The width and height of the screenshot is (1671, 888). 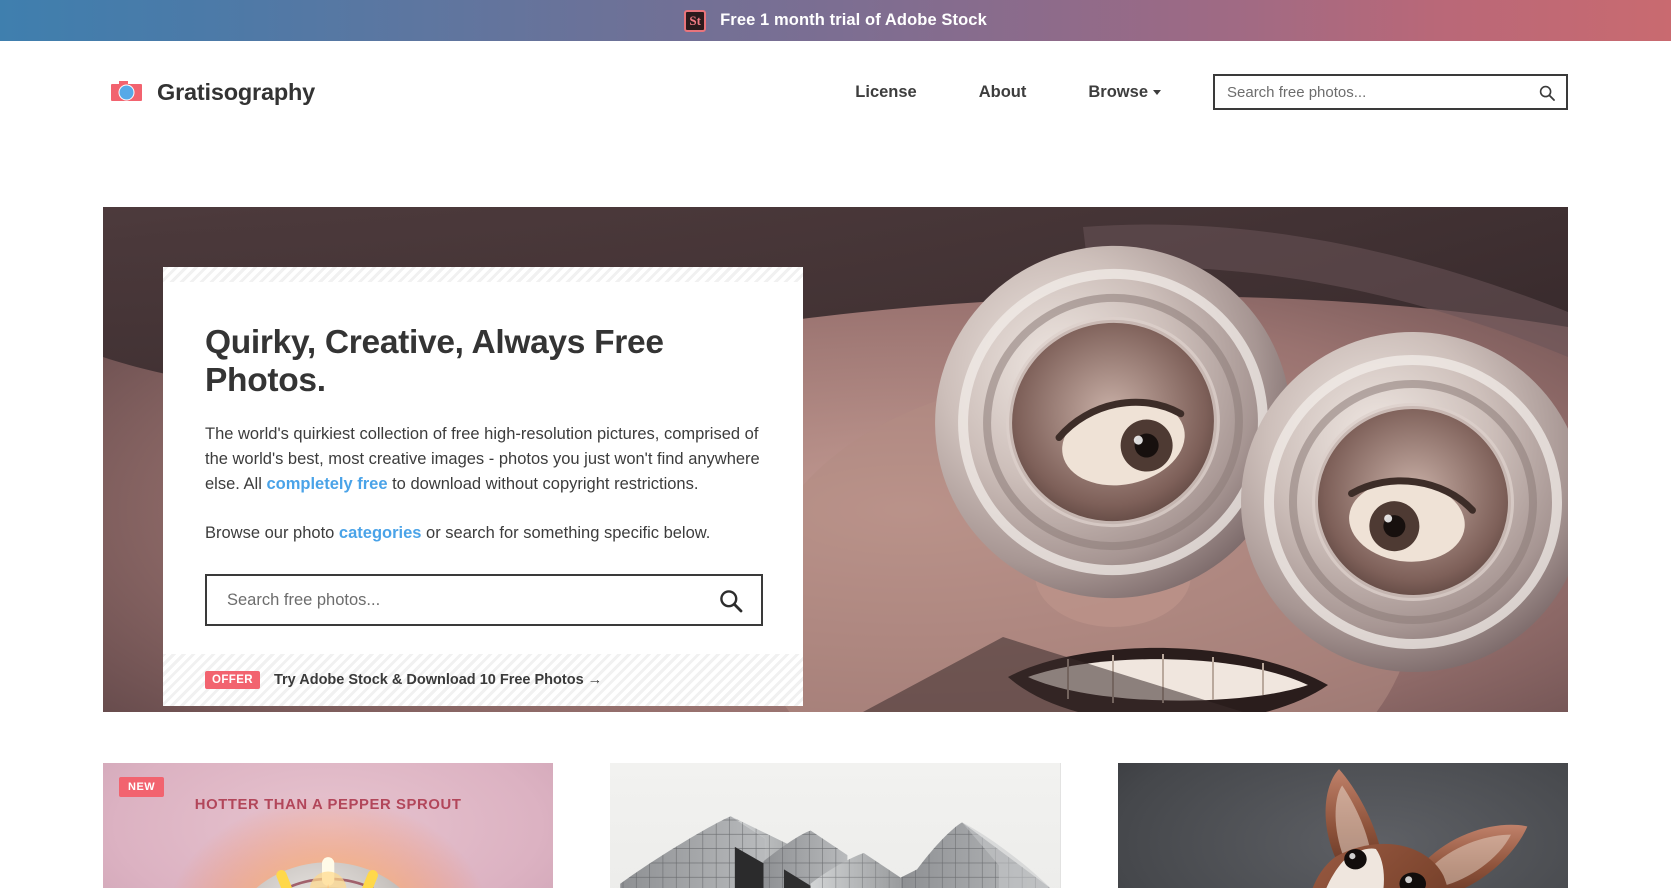 I want to click on nav-item-browse: Browse, so click(x=1124, y=92).